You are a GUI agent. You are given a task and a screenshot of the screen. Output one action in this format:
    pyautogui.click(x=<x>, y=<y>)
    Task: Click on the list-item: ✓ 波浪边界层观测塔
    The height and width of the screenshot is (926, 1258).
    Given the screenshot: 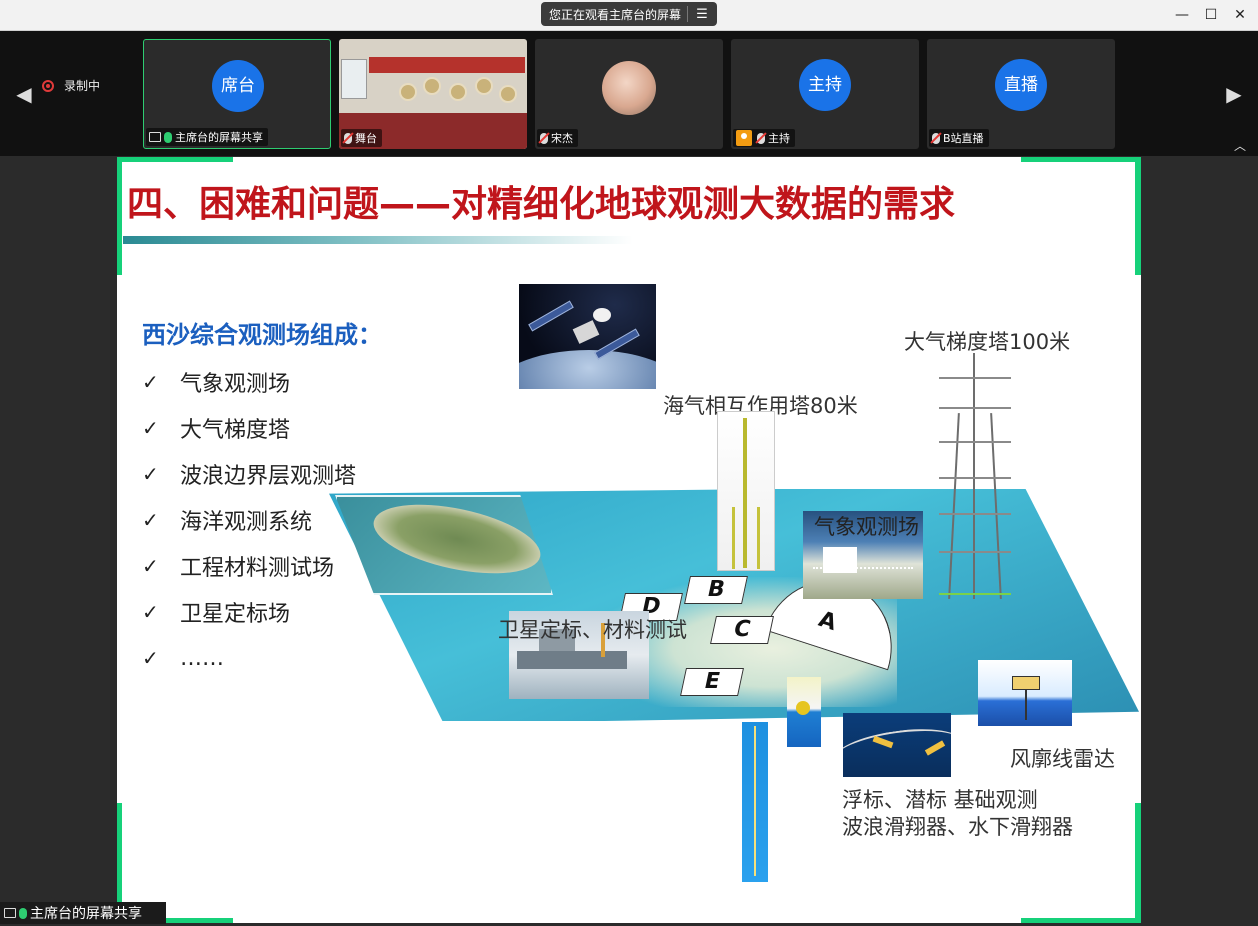 What is the action you would take?
    pyautogui.click(x=249, y=475)
    